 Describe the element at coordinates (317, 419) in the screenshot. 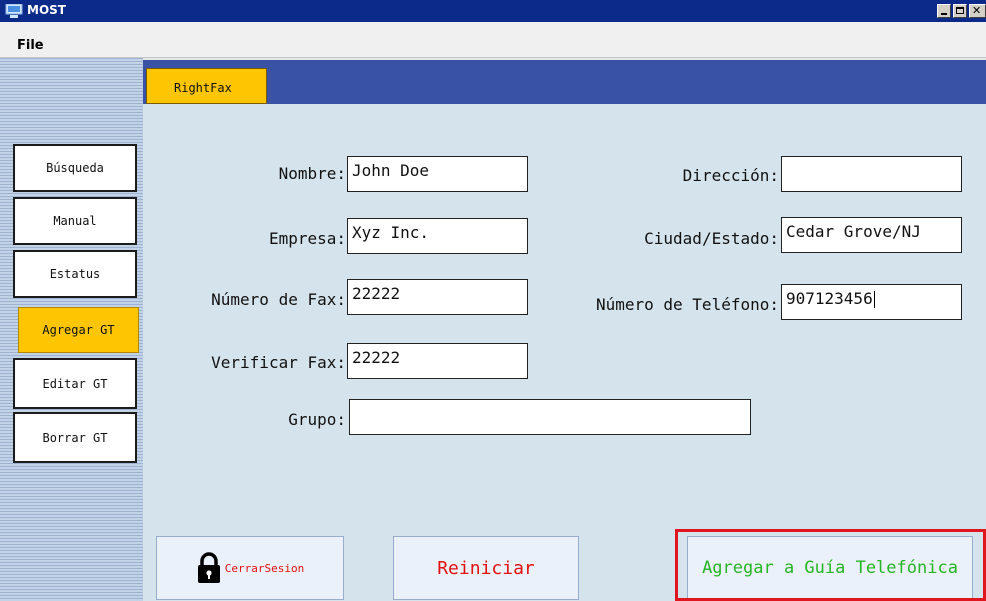

I see `grupo-label: Grupo:` at that location.